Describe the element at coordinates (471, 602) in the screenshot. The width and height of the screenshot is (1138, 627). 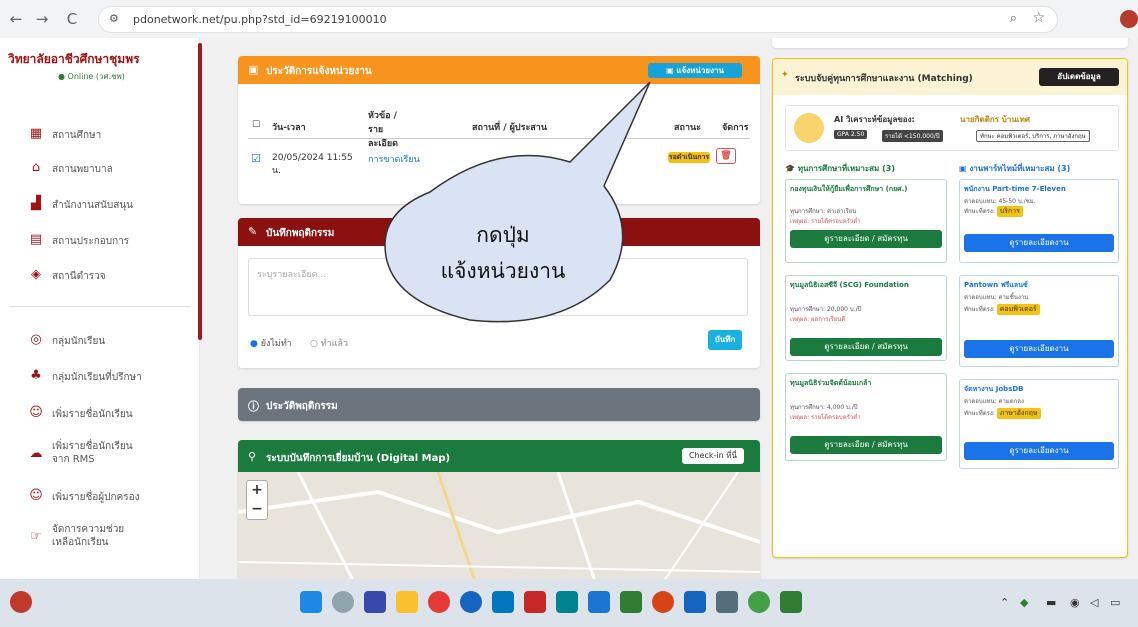
I see `edge-icon` at that location.